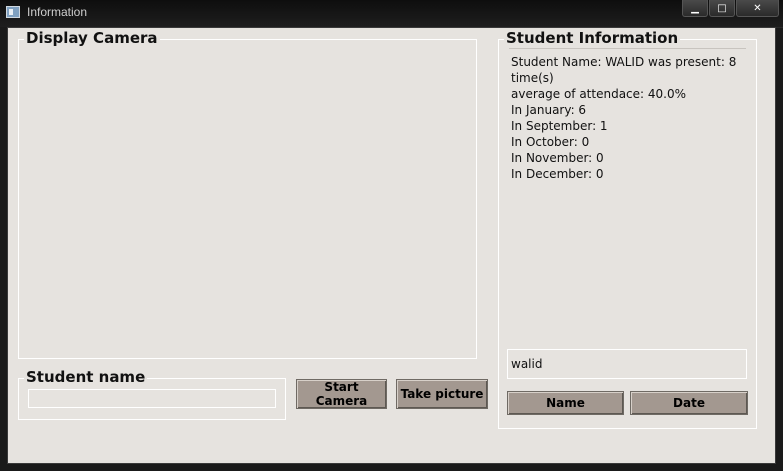 Image resolution: width=783 pixels, height=471 pixels. I want to click on maximize-button: □, so click(722, 8).